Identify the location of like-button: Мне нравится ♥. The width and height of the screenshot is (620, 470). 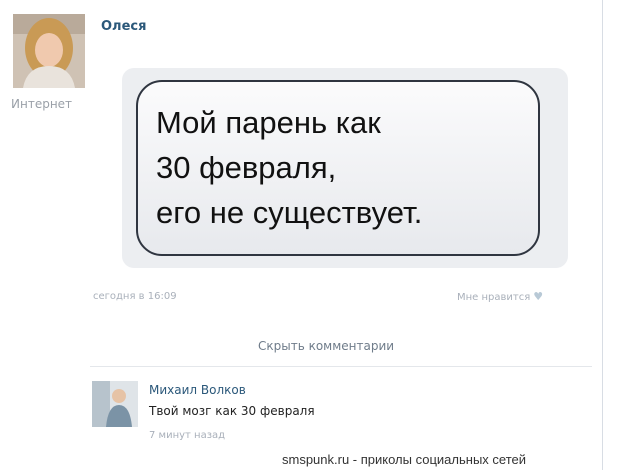
(500, 296).